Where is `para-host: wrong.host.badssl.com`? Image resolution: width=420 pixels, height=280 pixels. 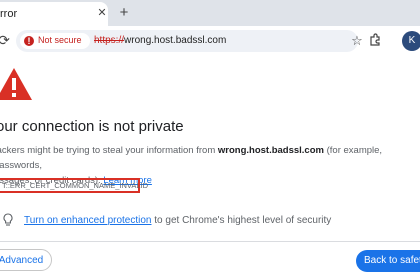
para-host: wrong.host.badssl.com is located at coordinates (270, 150).